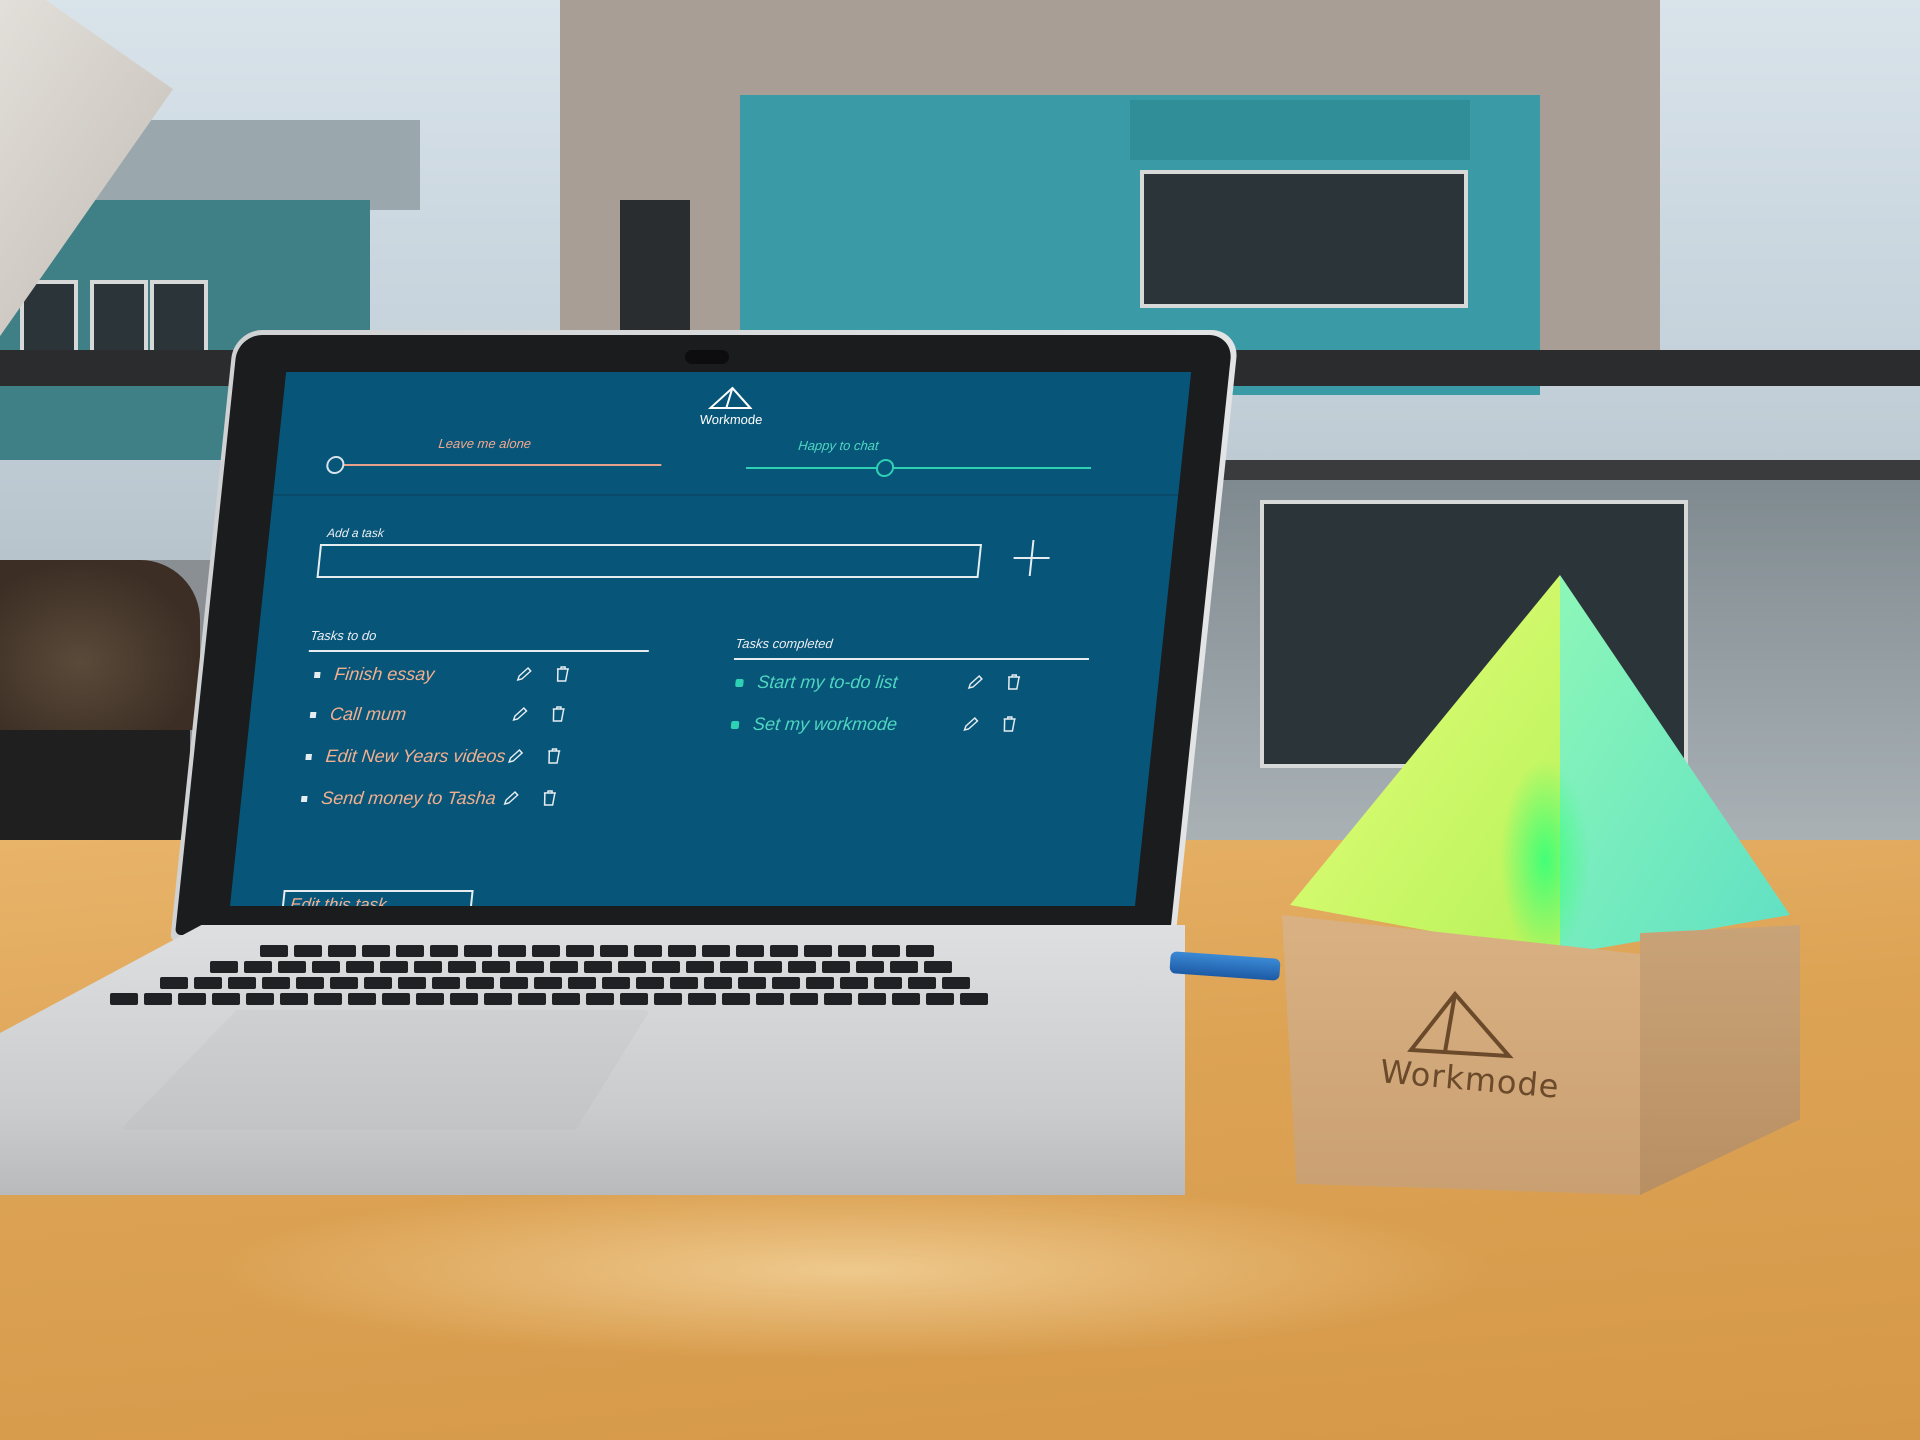 The height and width of the screenshot is (1440, 1920). Describe the element at coordinates (1300, 130) in the screenshot. I see `building-teal-roof` at that location.